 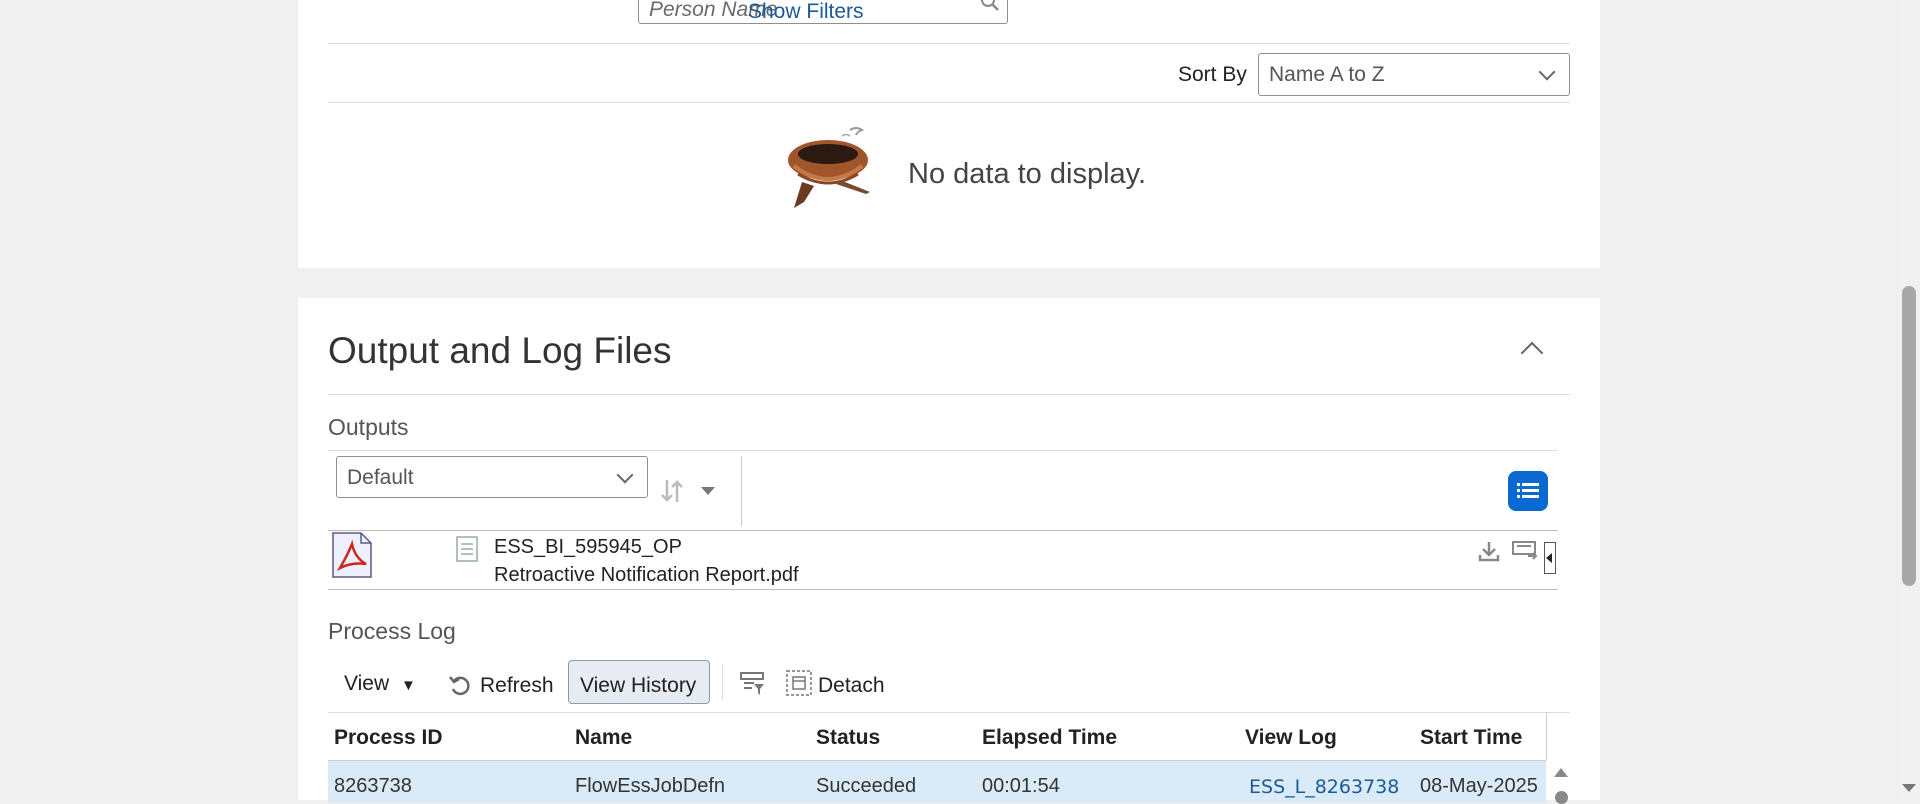 I want to click on column-header-start-time: Start Time, so click(x=1471, y=738).